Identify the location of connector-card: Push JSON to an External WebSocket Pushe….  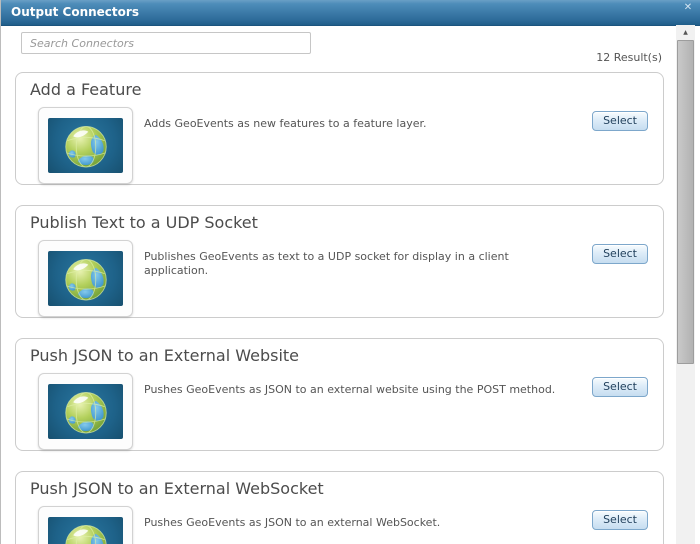
(339, 507).